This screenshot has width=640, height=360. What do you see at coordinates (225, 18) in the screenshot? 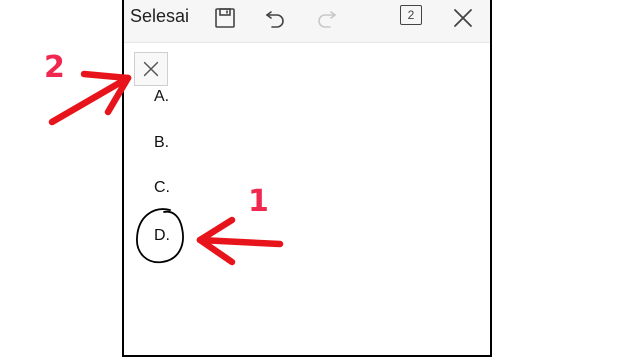
I see `save-icon` at bounding box center [225, 18].